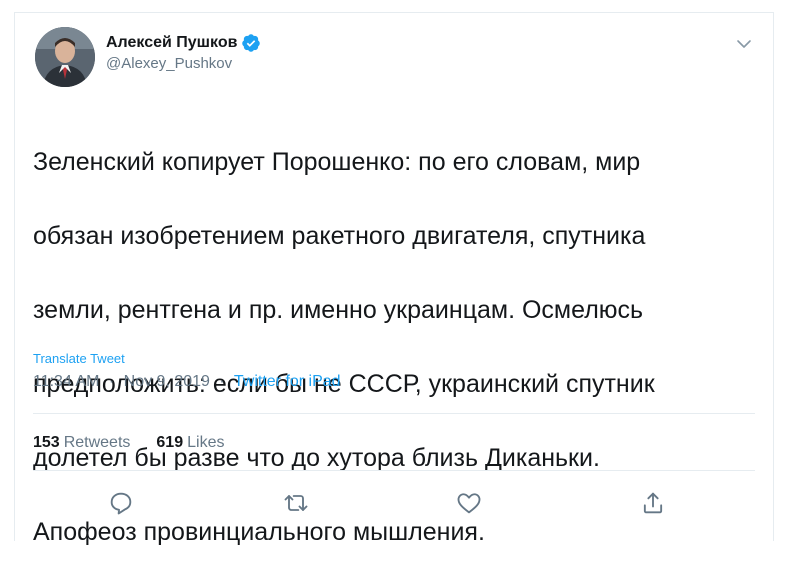 The image size is (787, 588). Describe the element at coordinates (744, 44) in the screenshot. I see `chevron-down-icon` at that location.